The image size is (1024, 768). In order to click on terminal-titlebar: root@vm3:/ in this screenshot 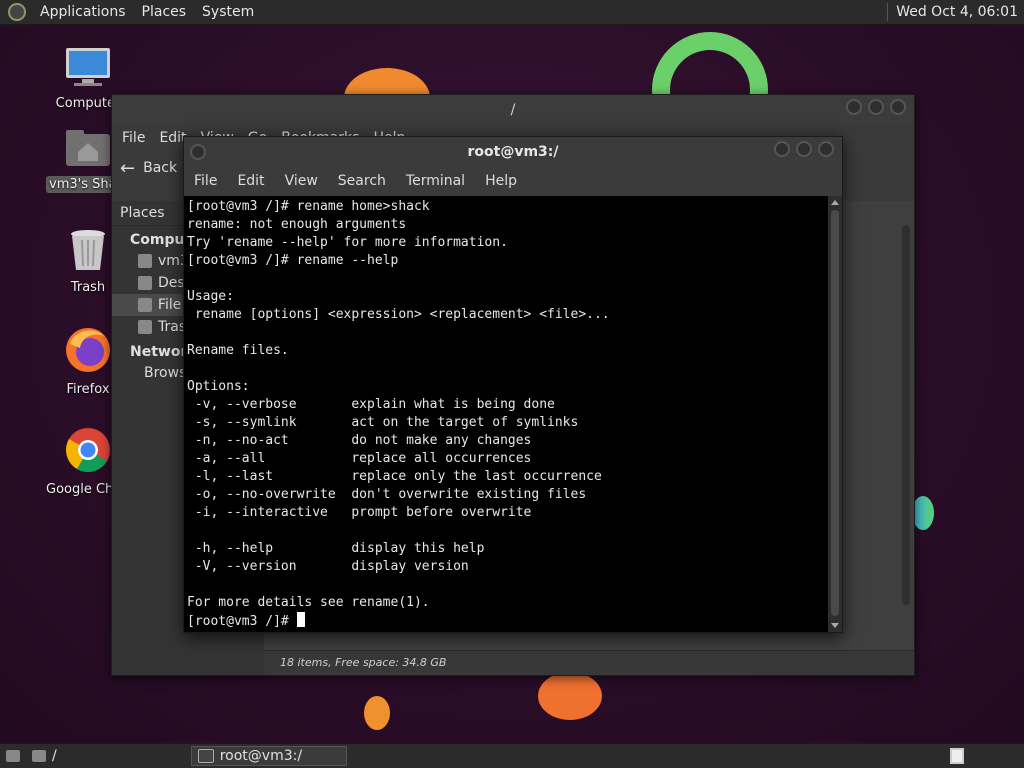, I will do `click(513, 152)`.